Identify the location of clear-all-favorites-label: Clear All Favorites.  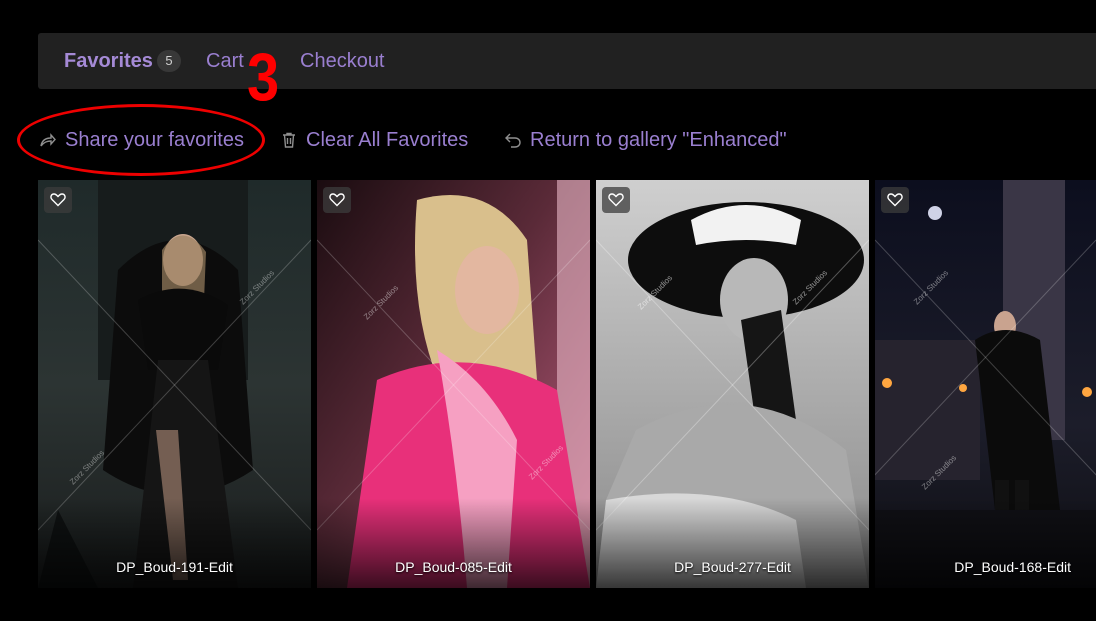
(387, 140).